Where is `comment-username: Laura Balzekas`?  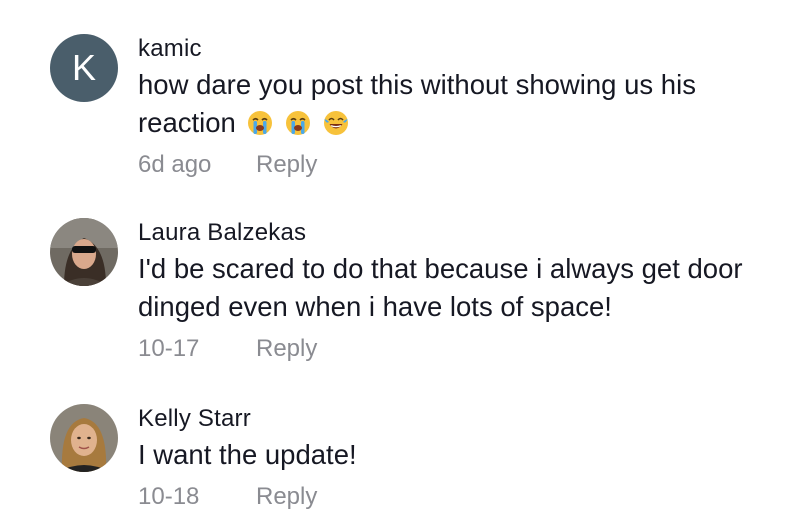
comment-username: Laura Balzekas is located at coordinates (458, 233).